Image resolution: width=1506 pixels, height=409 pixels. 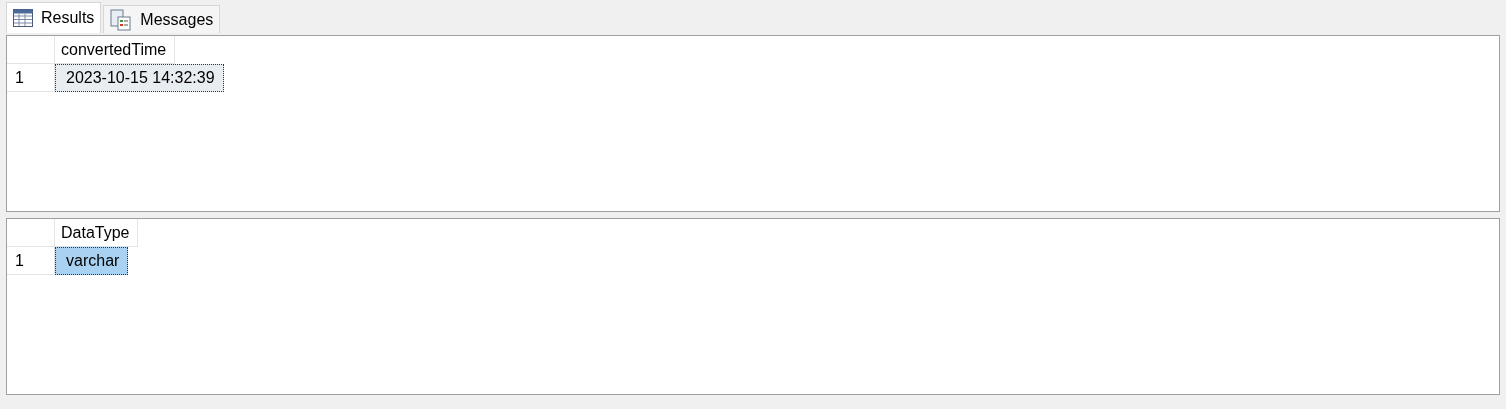 What do you see at coordinates (162, 19) in the screenshot?
I see `tab: Messages` at bounding box center [162, 19].